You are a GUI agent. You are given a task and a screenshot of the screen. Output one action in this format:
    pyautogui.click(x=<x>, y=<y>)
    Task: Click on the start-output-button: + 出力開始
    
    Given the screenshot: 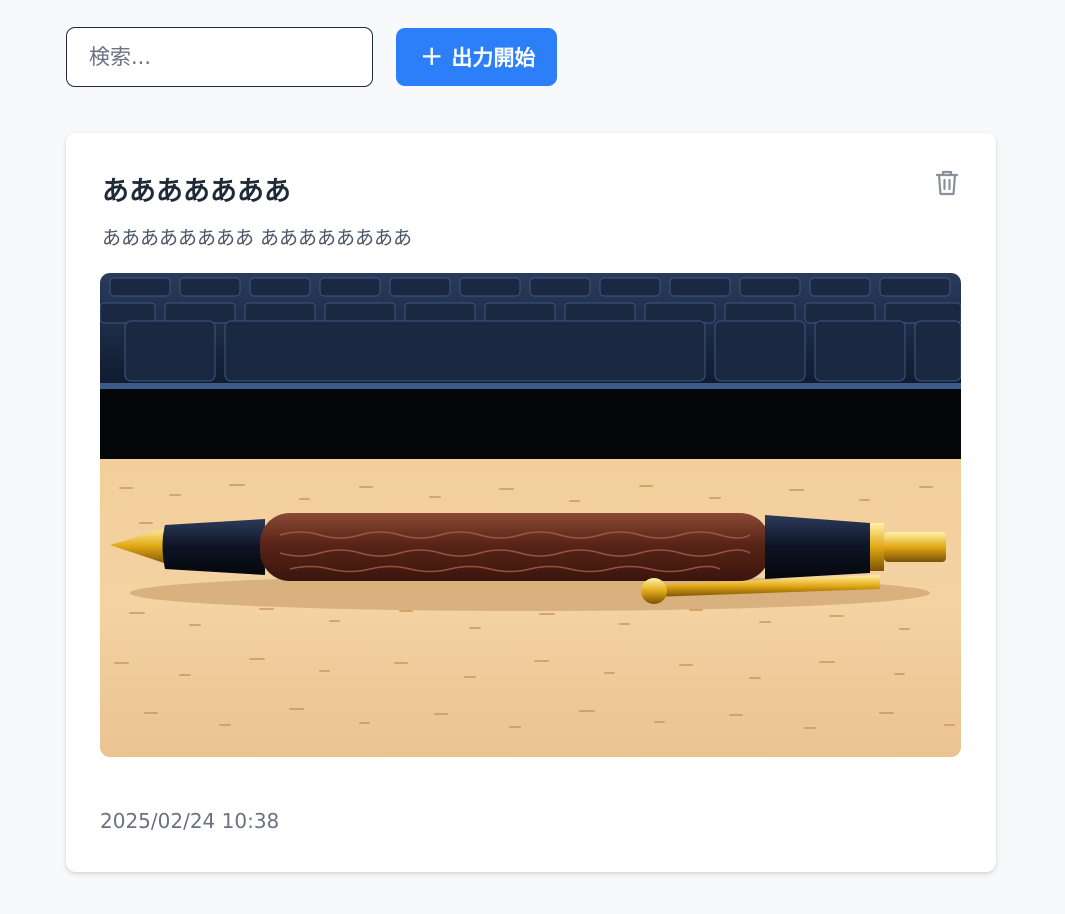 What is the action you would take?
    pyautogui.click(x=477, y=57)
    